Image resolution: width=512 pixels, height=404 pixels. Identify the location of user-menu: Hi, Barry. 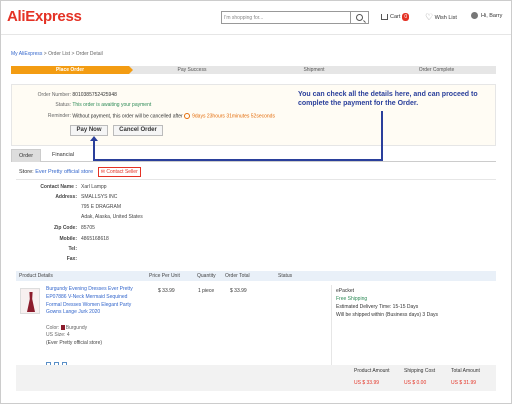
(486, 15).